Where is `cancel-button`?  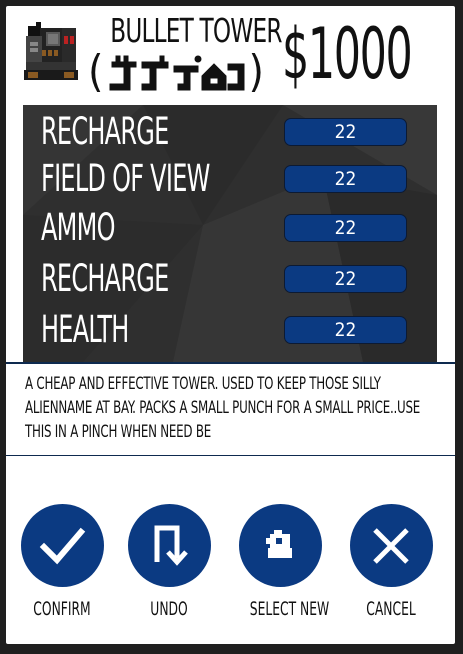
cancel-button is located at coordinates (391, 545).